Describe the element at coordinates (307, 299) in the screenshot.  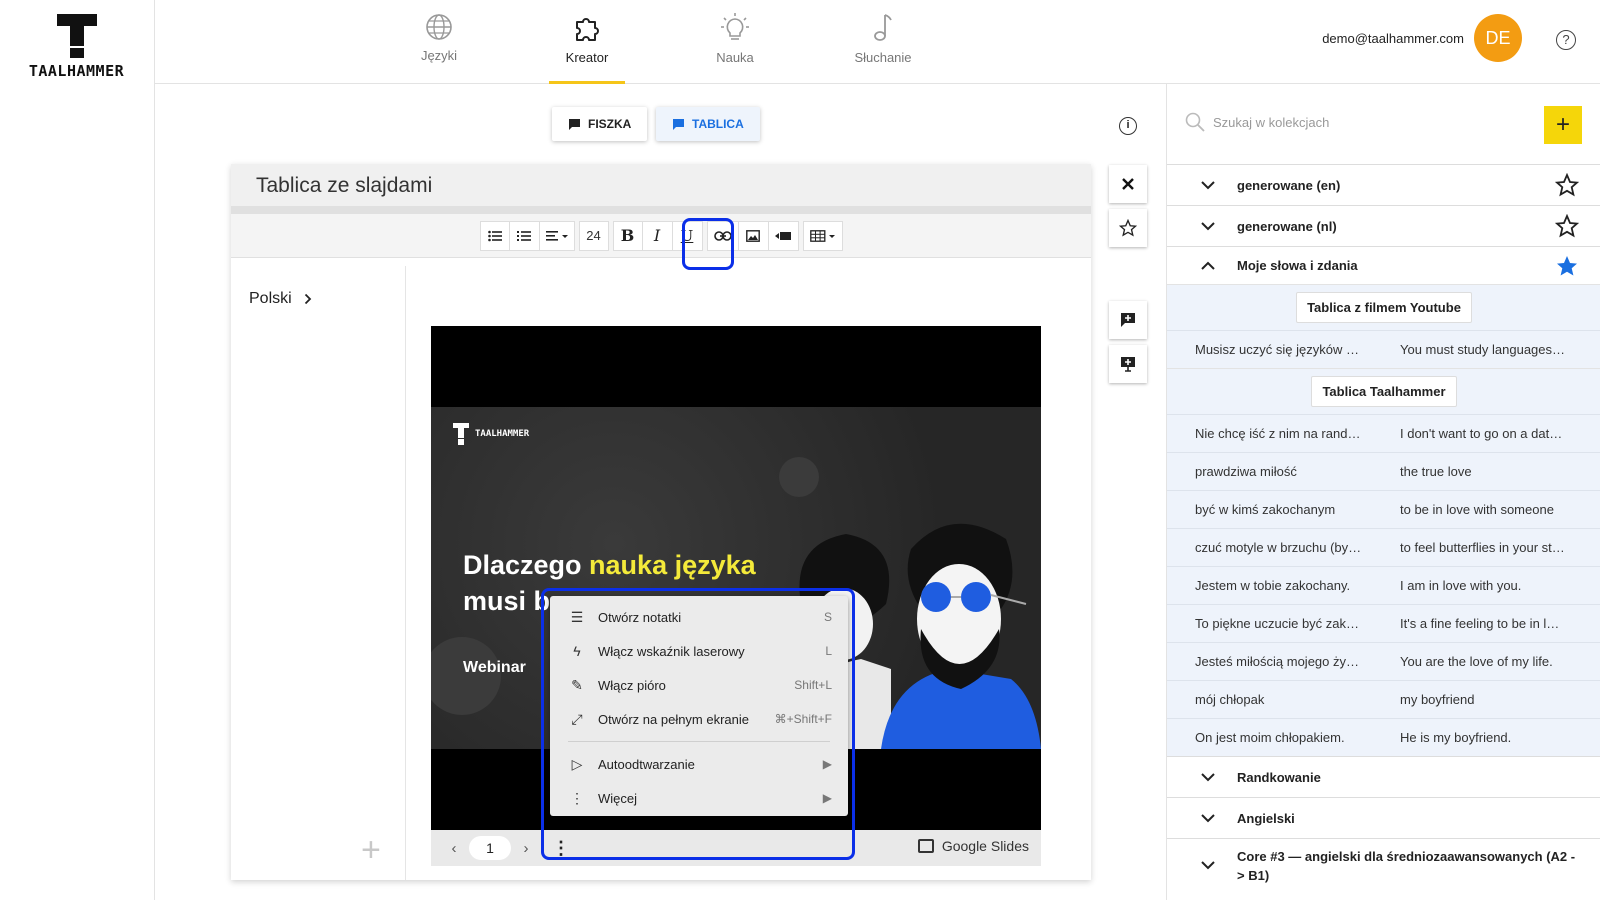
I see `chevron-right-icon` at that location.